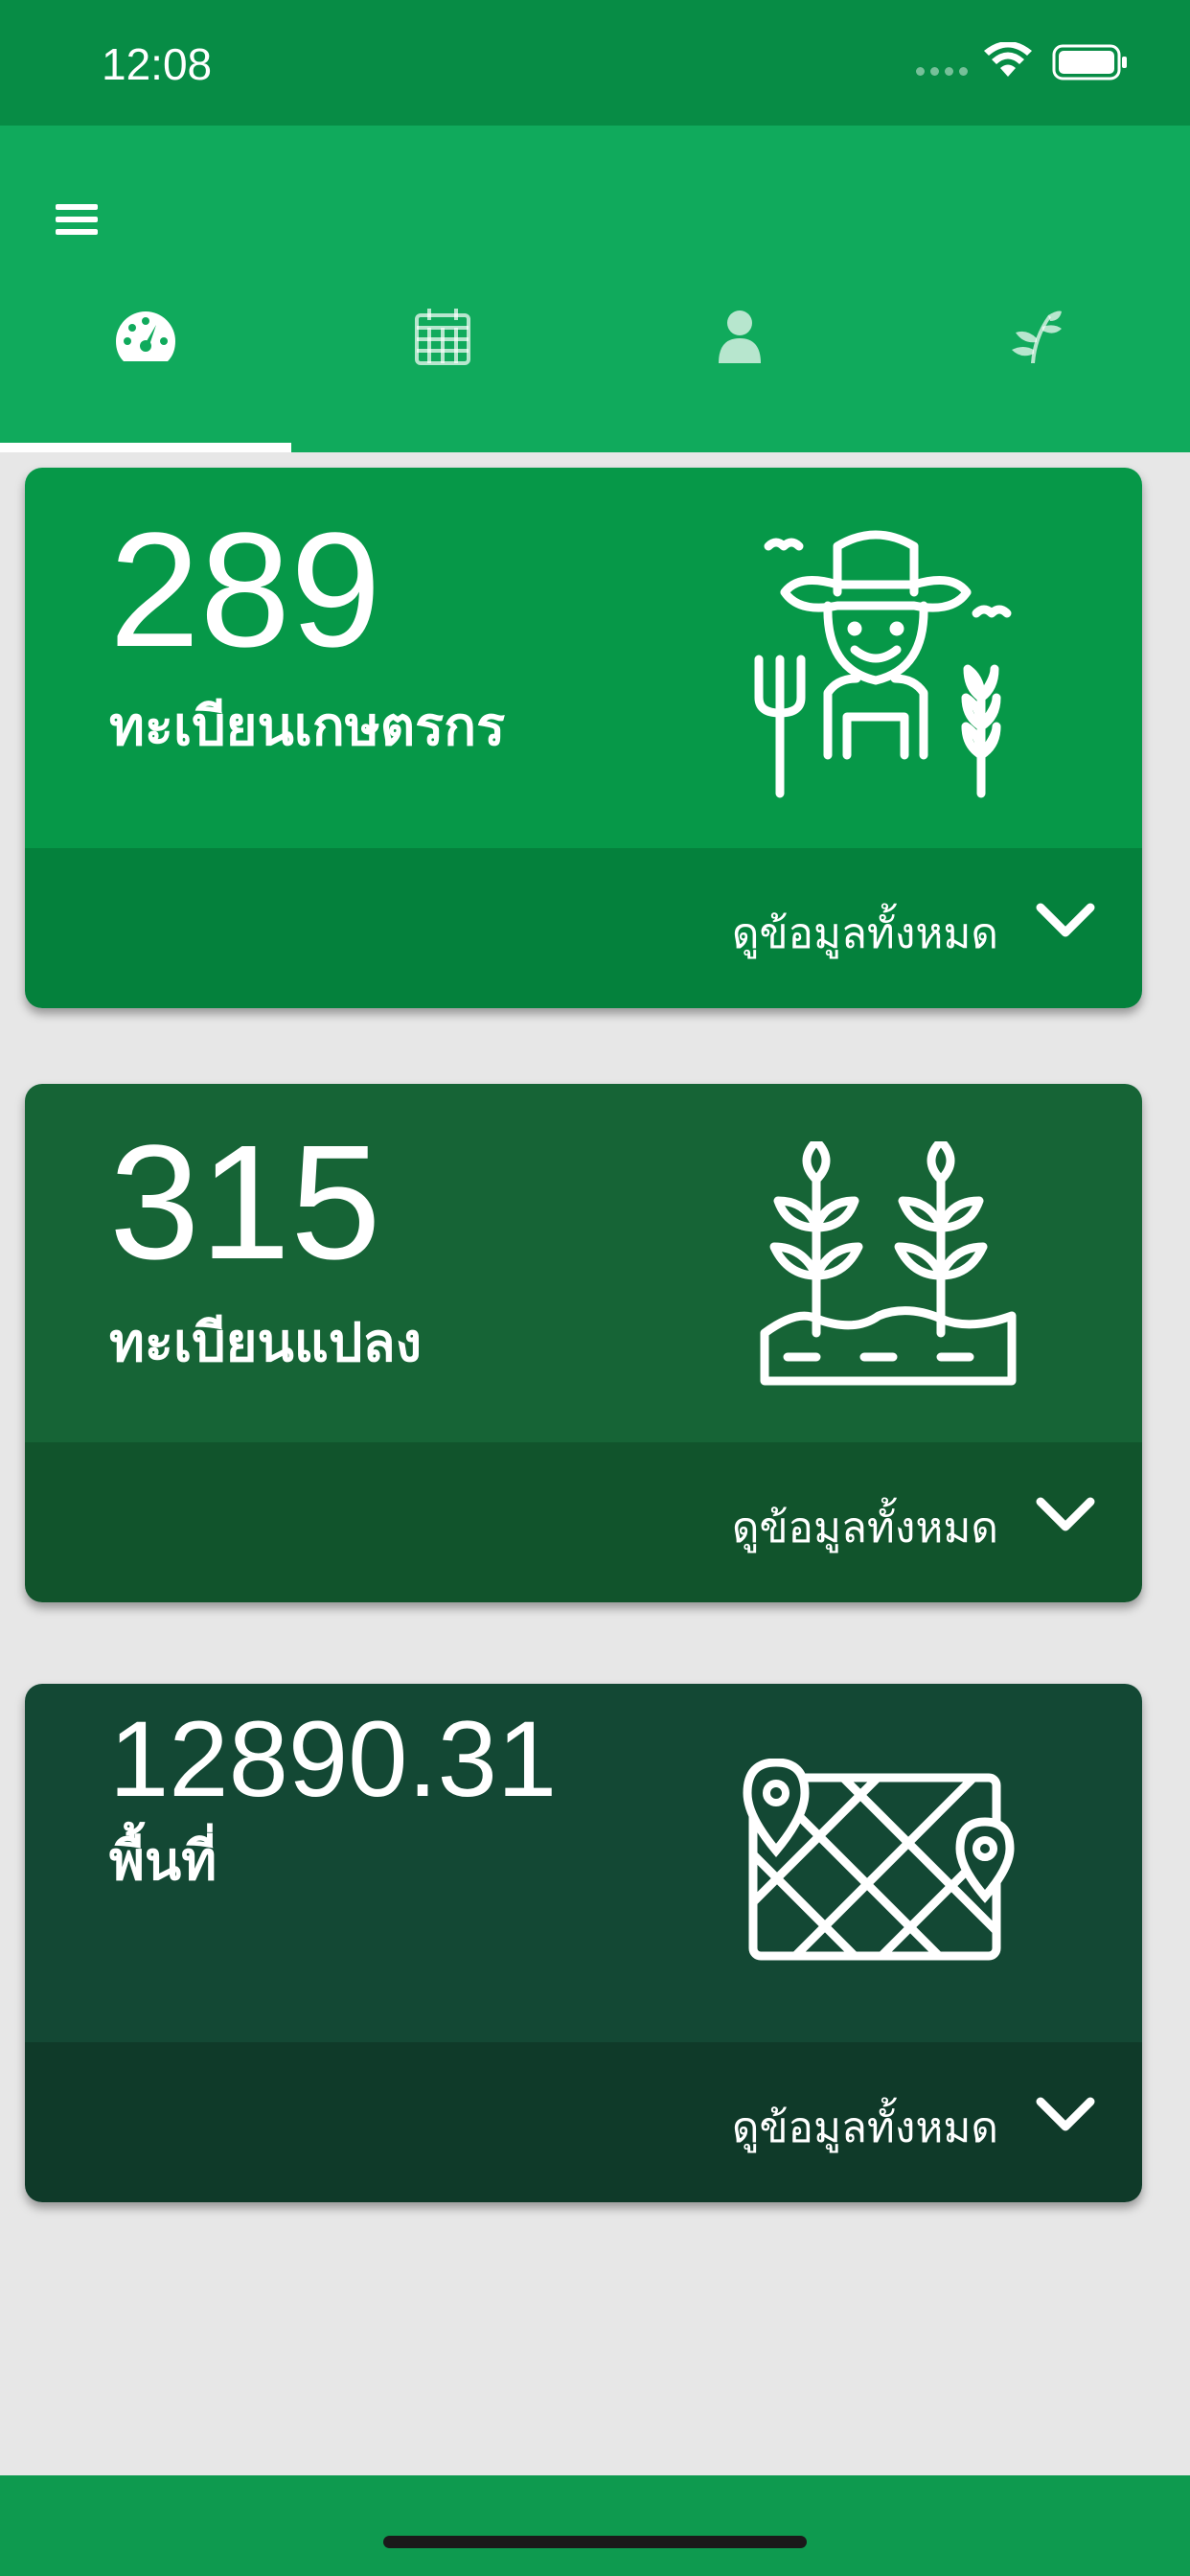  What do you see at coordinates (584, 1863) in the screenshot?
I see `card-header: 12890.31 พื้นที่` at bounding box center [584, 1863].